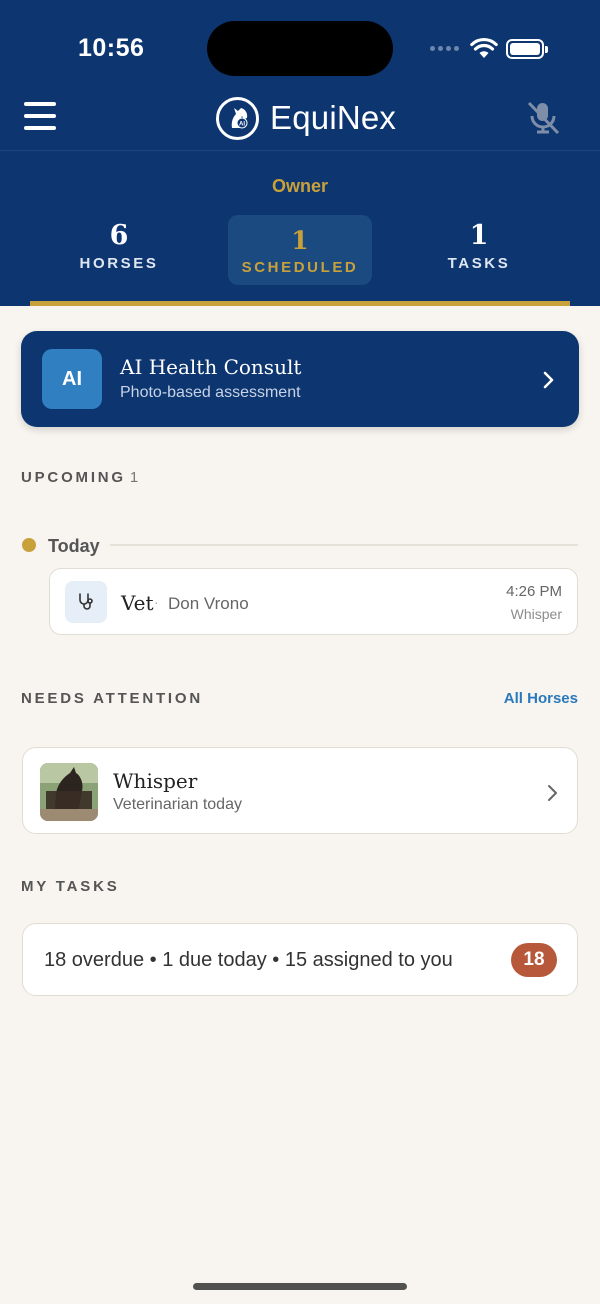 This screenshot has height=1304, width=600. I want to click on today-divider, so click(344, 545).